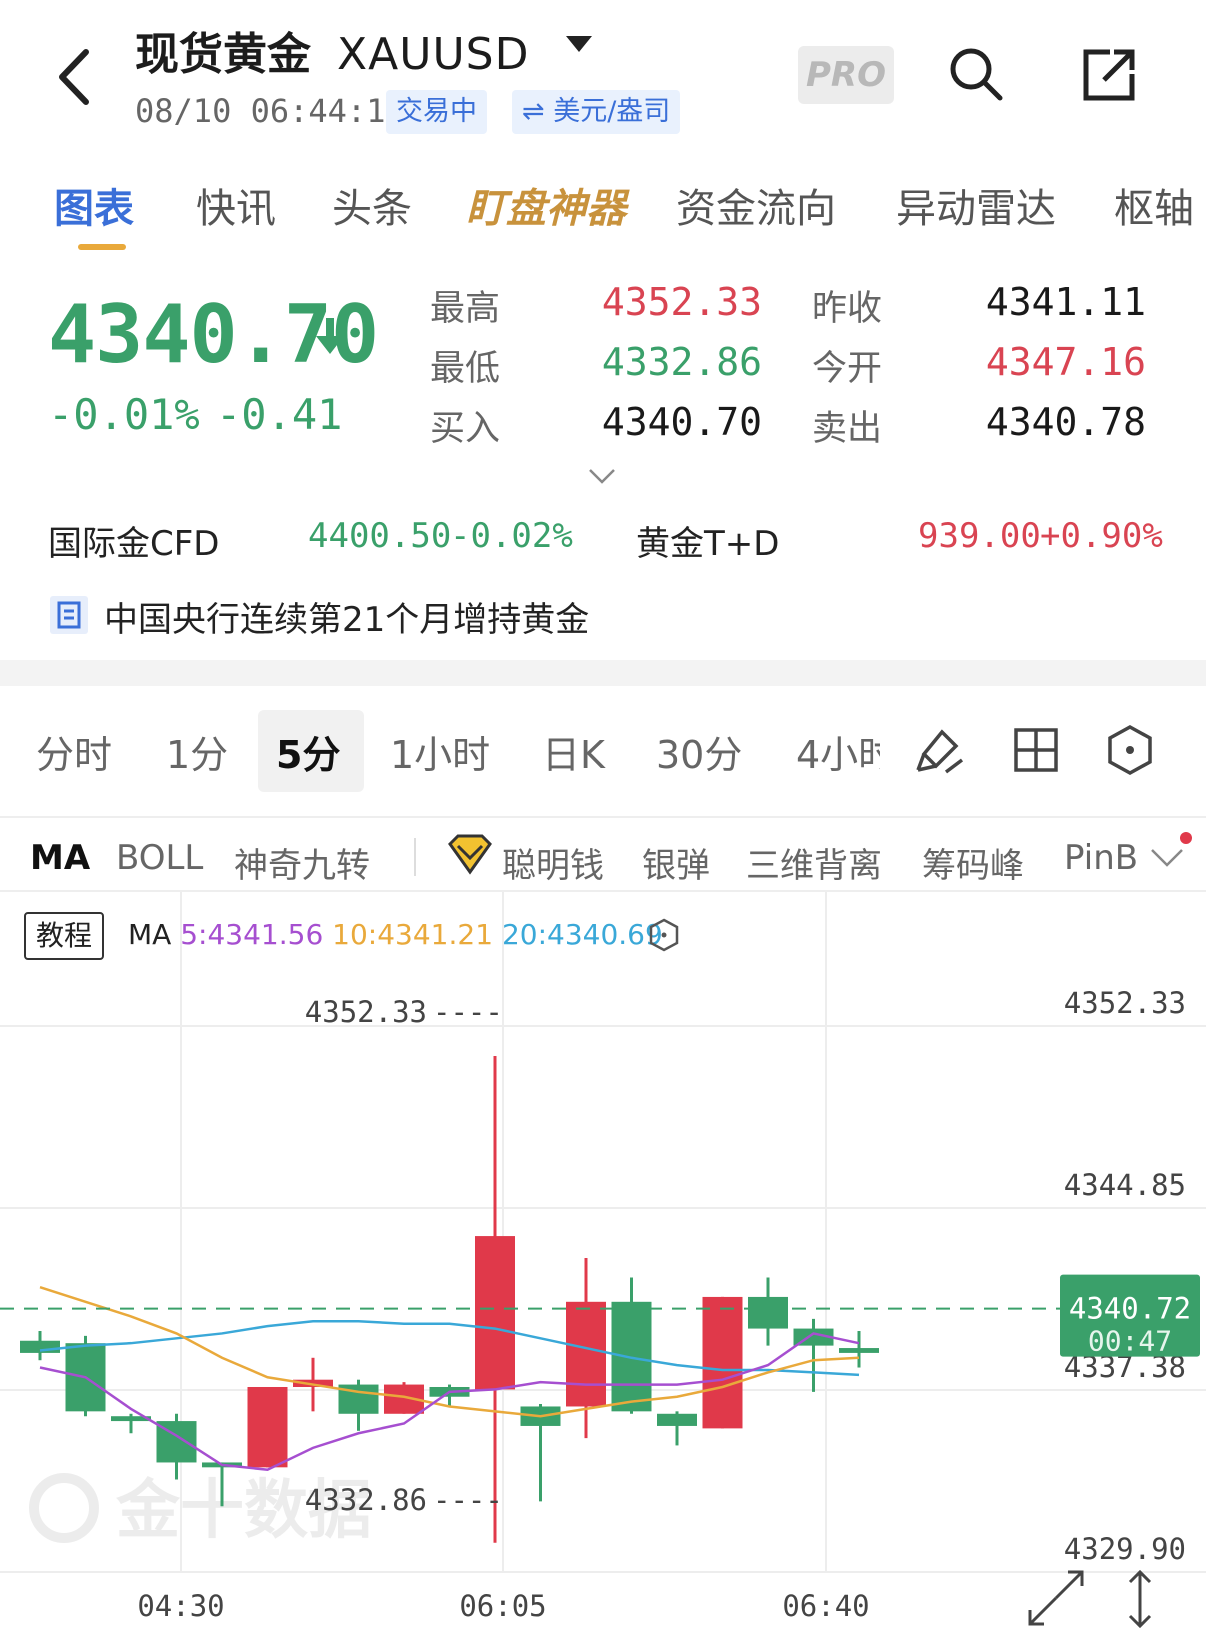  I want to click on indicator-tab-ma: MA, so click(60, 858).